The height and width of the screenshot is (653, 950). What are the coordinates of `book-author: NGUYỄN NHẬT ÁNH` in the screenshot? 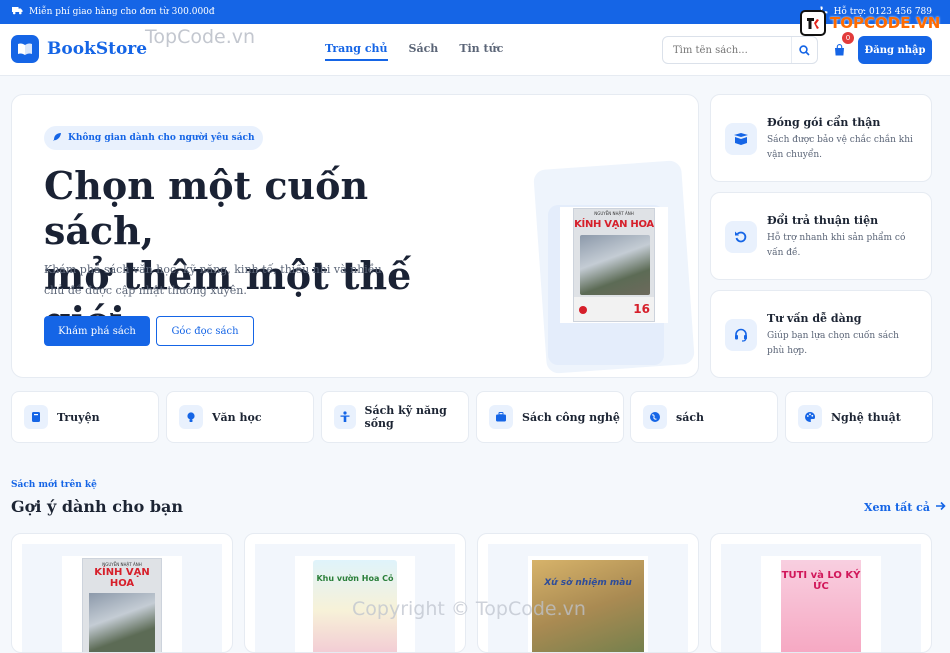 It's located at (614, 213).